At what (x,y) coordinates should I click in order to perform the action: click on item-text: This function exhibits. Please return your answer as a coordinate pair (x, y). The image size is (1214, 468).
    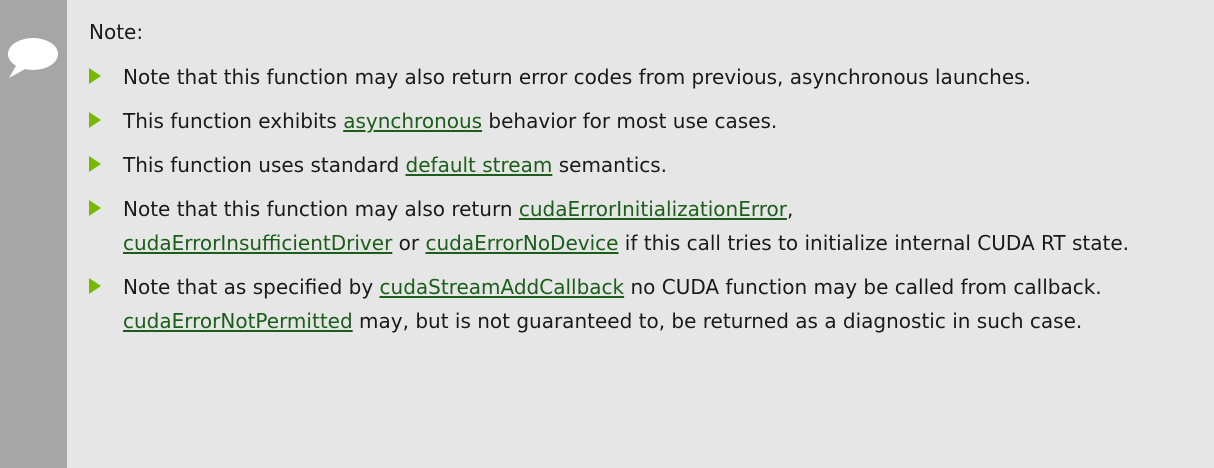
    Looking at the image, I should click on (233, 121).